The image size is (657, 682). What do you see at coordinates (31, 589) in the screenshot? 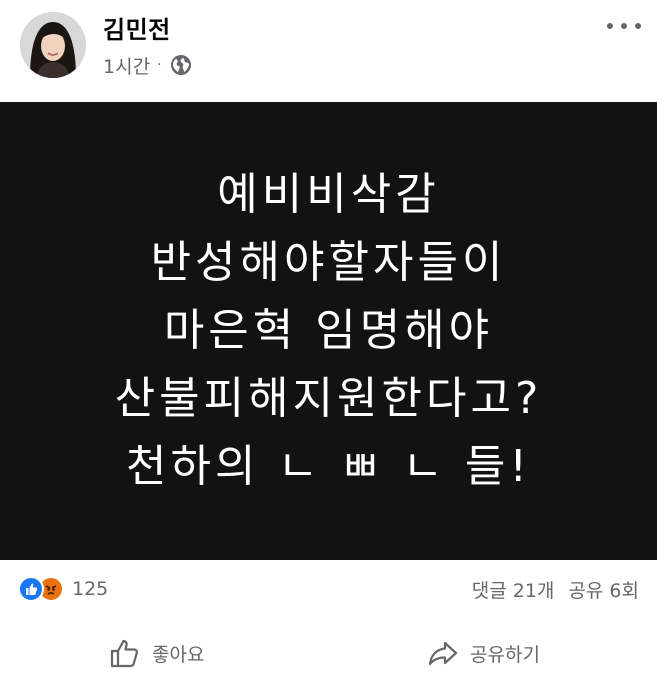
I see `like-icon` at bounding box center [31, 589].